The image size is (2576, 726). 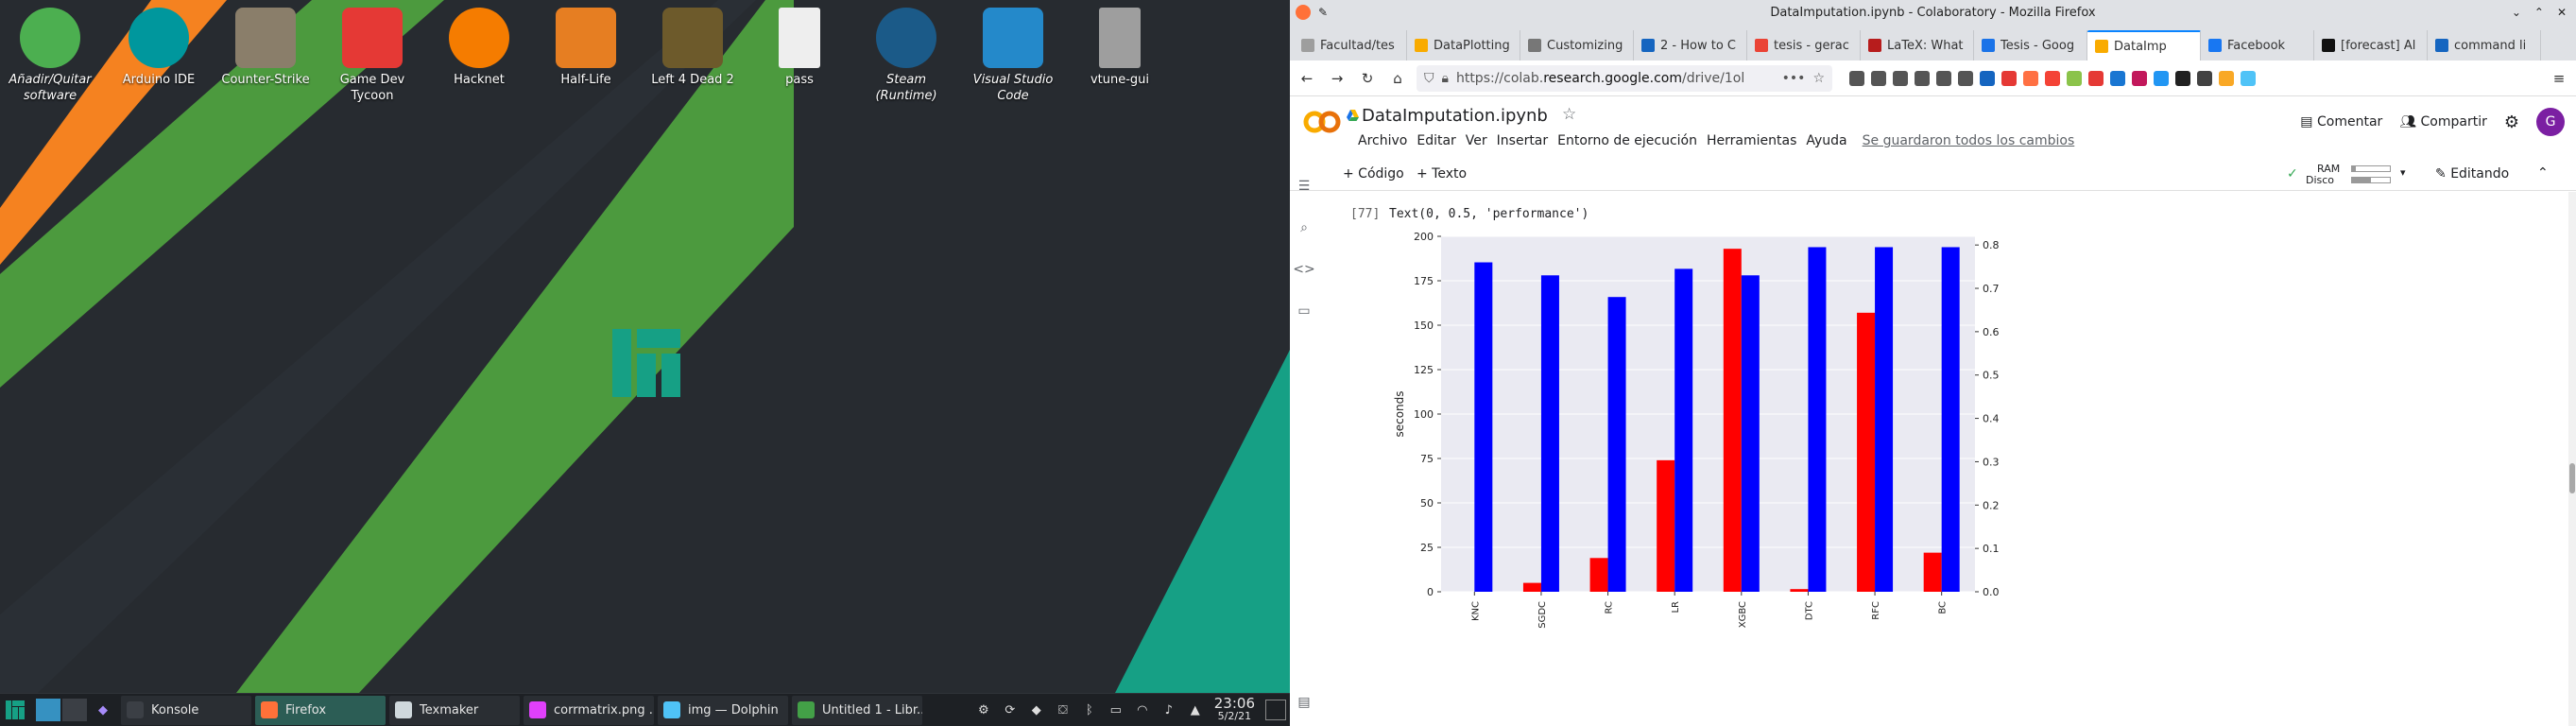 I want to click on menu-item: Herramientas, so click(x=1751, y=140).